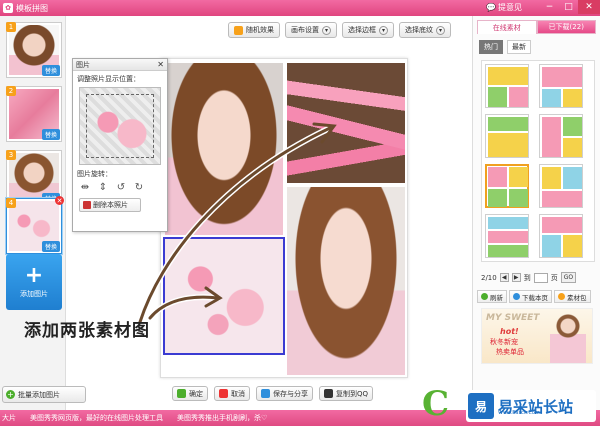 The image size is (600, 426). I want to click on check-icon, so click(181, 393).